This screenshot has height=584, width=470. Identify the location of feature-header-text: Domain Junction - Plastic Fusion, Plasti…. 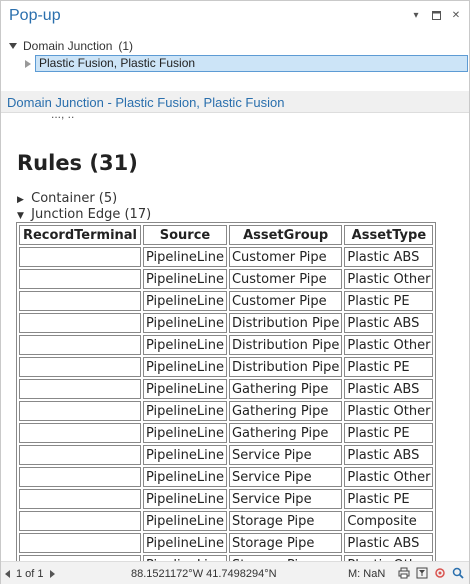
(146, 102).